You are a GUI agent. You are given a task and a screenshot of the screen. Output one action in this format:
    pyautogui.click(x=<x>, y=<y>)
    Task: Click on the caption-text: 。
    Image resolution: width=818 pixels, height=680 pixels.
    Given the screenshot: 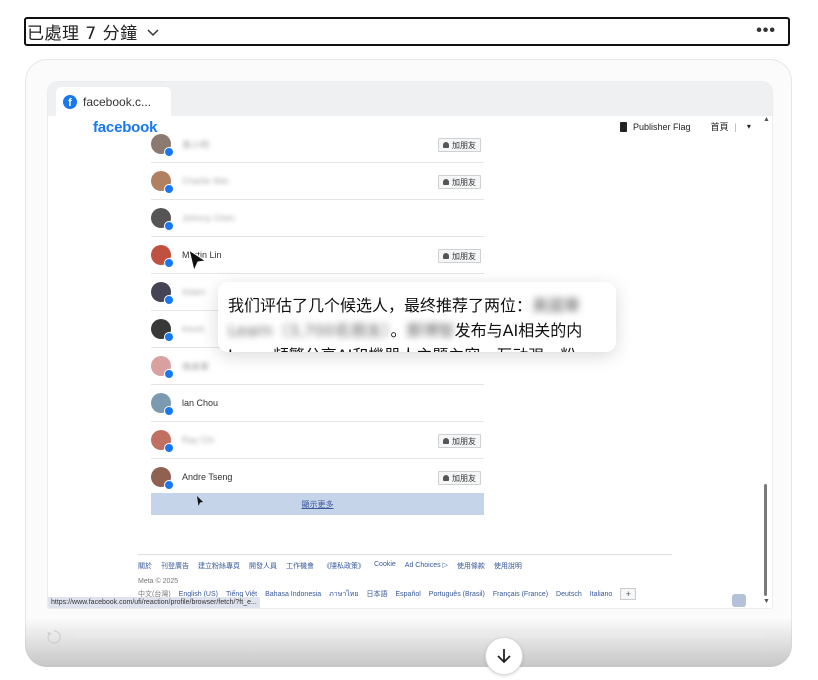 What is the action you would take?
    pyautogui.click(x=398, y=330)
    